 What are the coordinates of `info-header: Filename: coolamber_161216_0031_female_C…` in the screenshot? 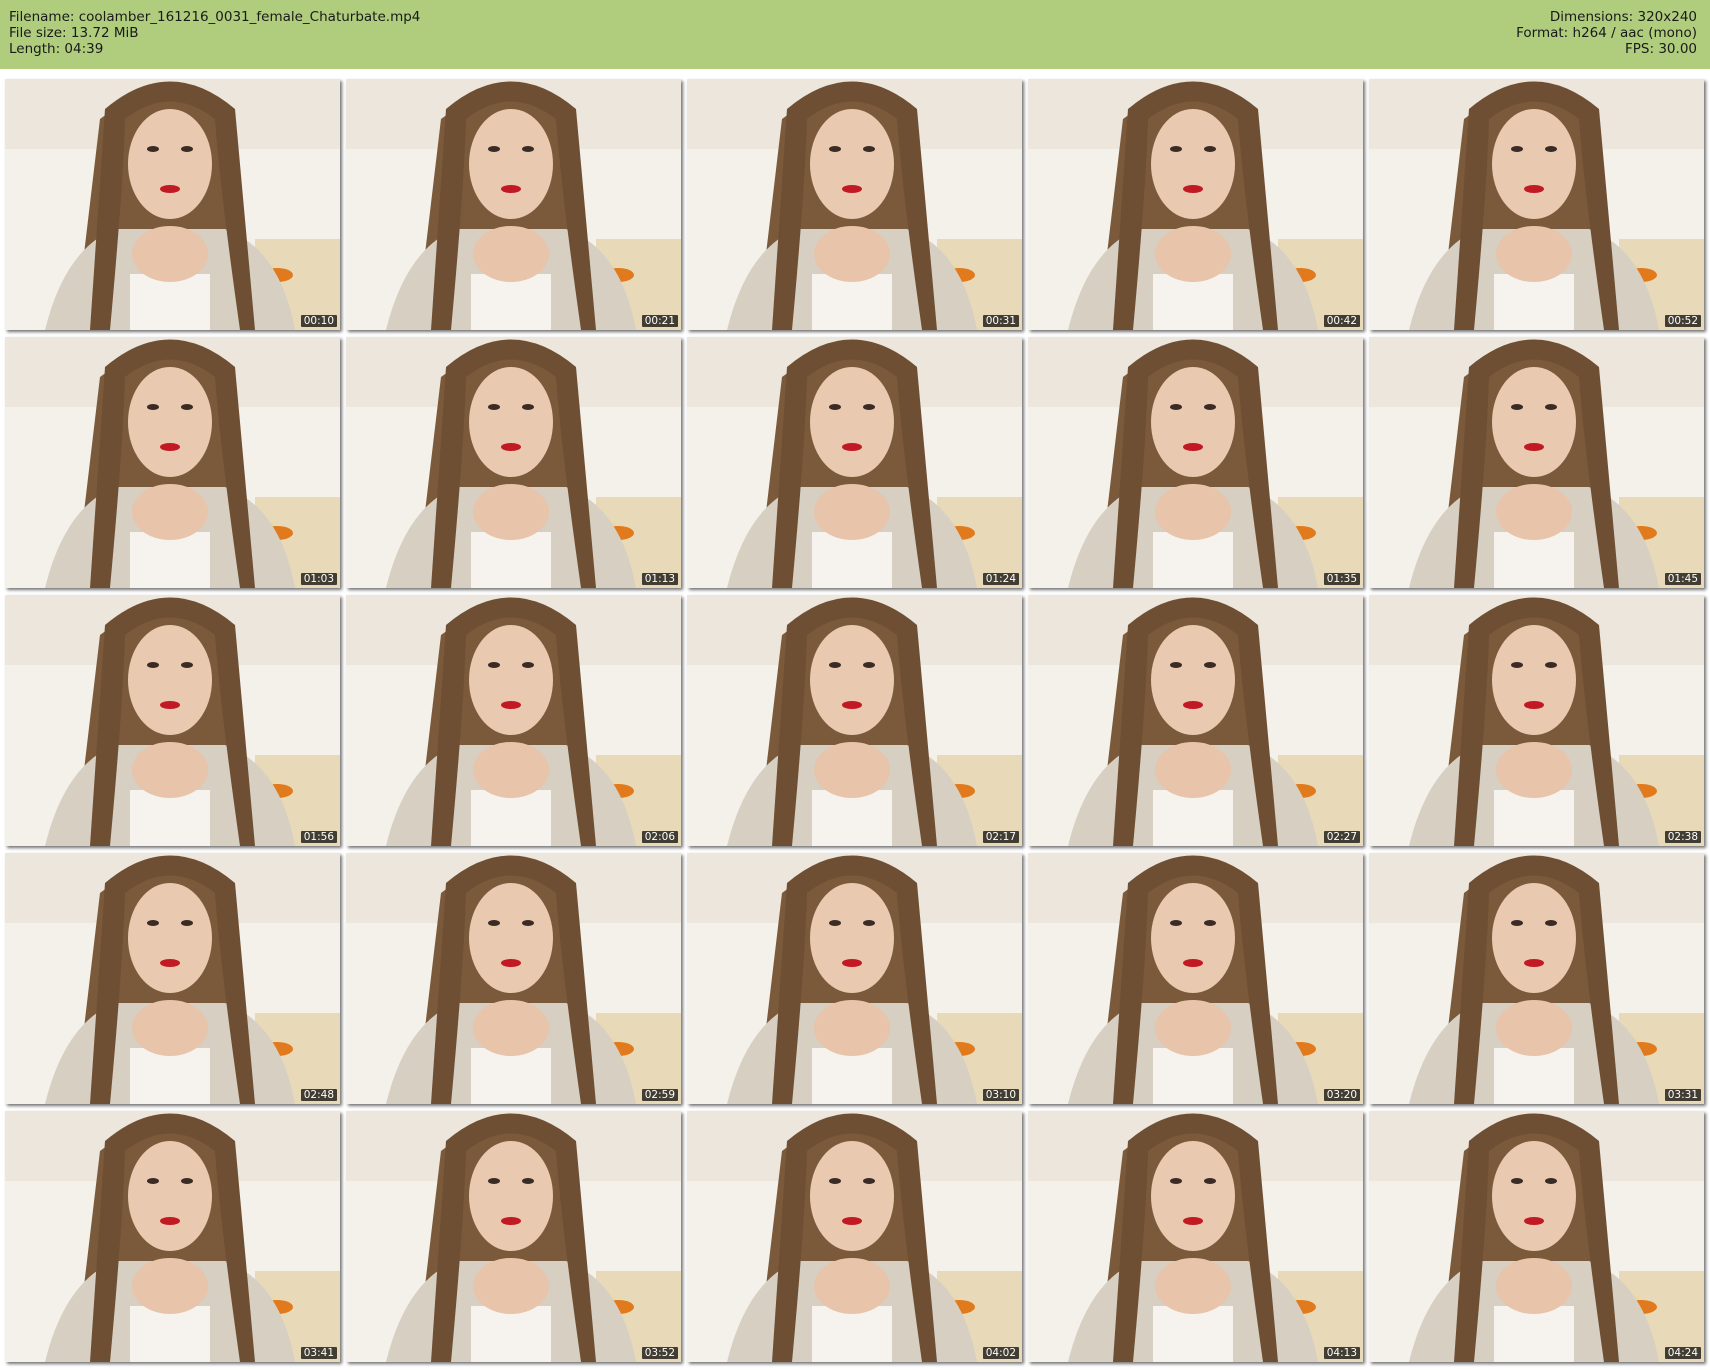 It's located at (855, 34).